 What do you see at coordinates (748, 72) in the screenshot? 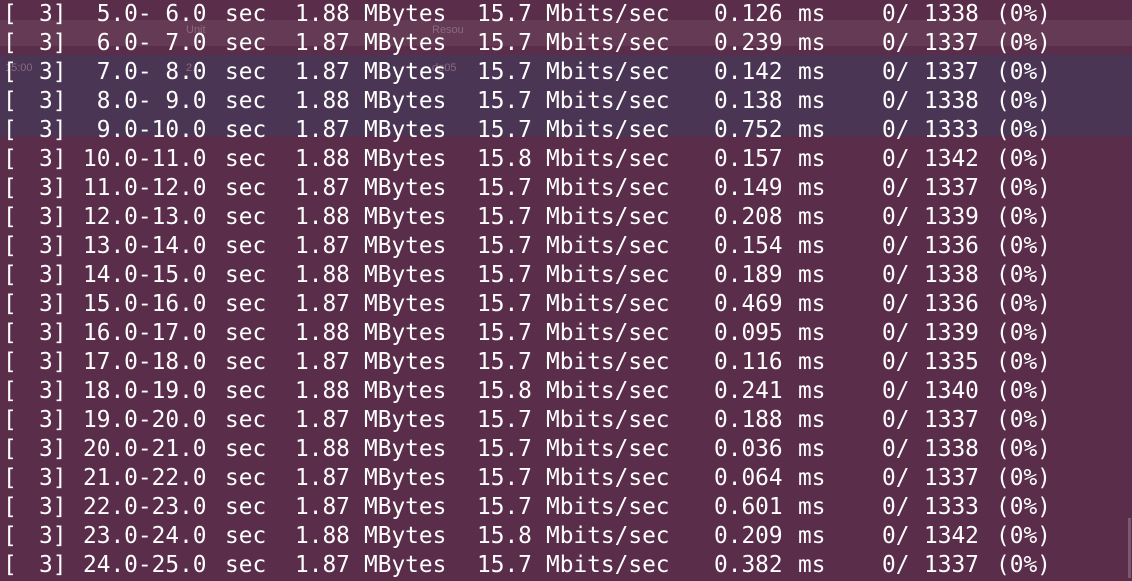
I see `jitter: 0.142` at bounding box center [748, 72].